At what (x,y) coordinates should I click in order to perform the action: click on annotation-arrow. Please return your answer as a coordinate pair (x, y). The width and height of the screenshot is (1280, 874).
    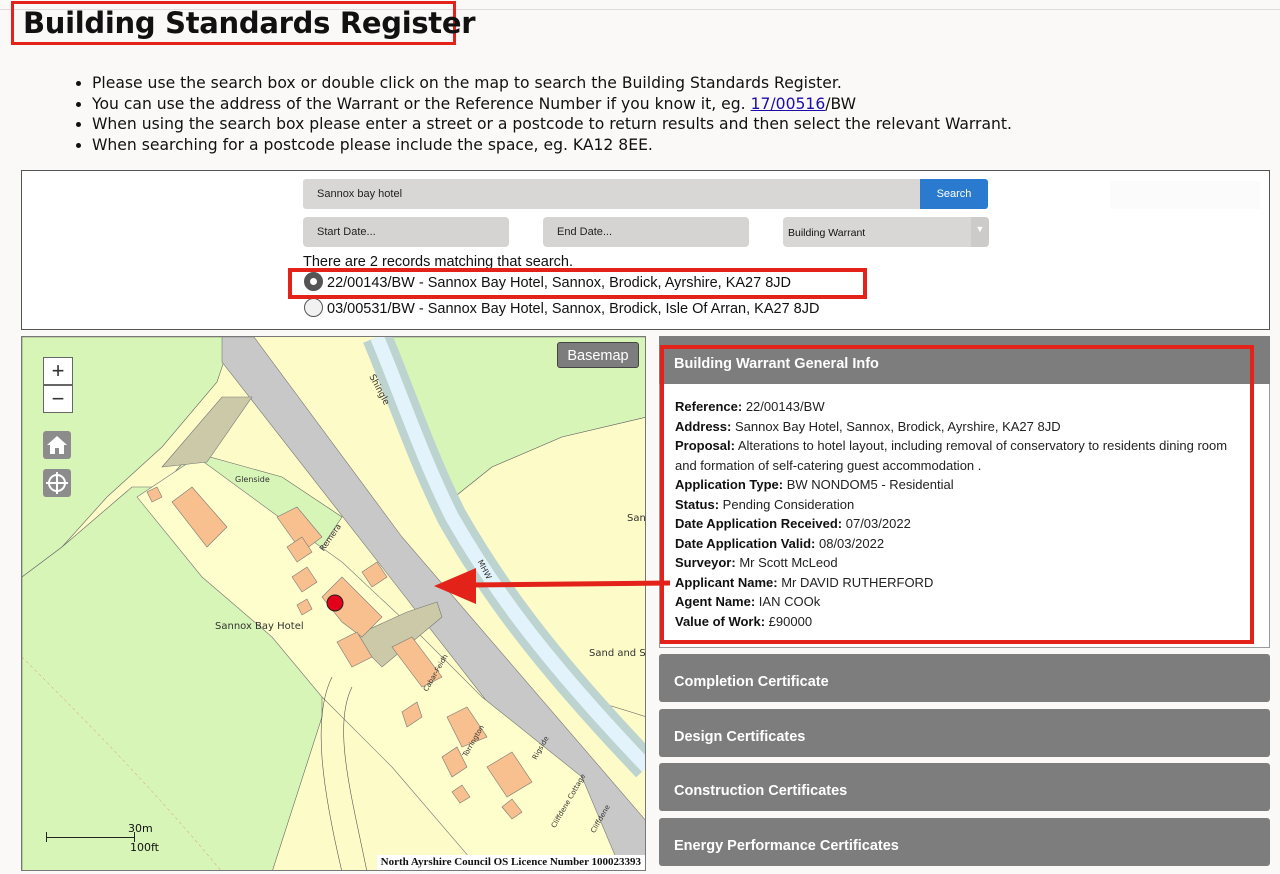
    Looking at the image, I should click on (552, 586).